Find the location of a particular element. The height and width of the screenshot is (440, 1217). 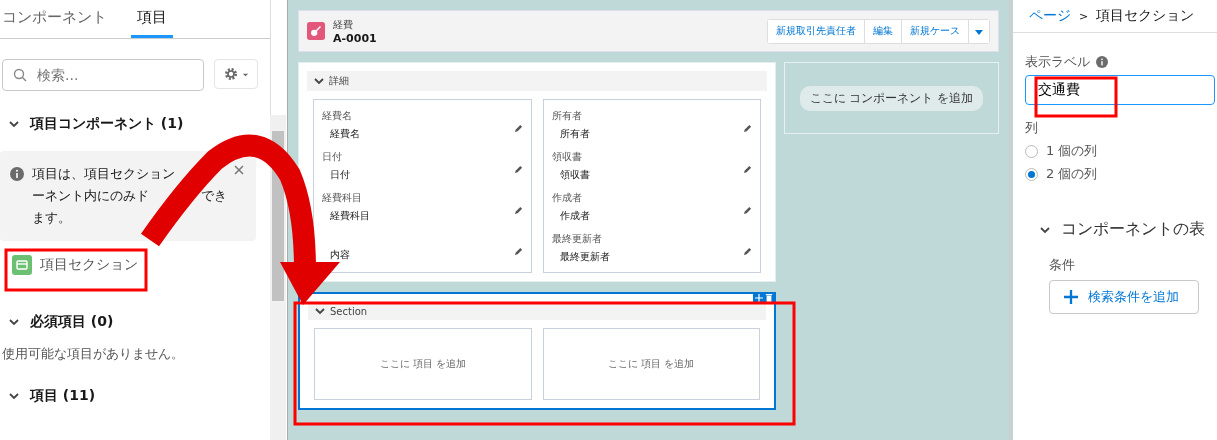

plus-icon is located at coordinates (1071, 297).